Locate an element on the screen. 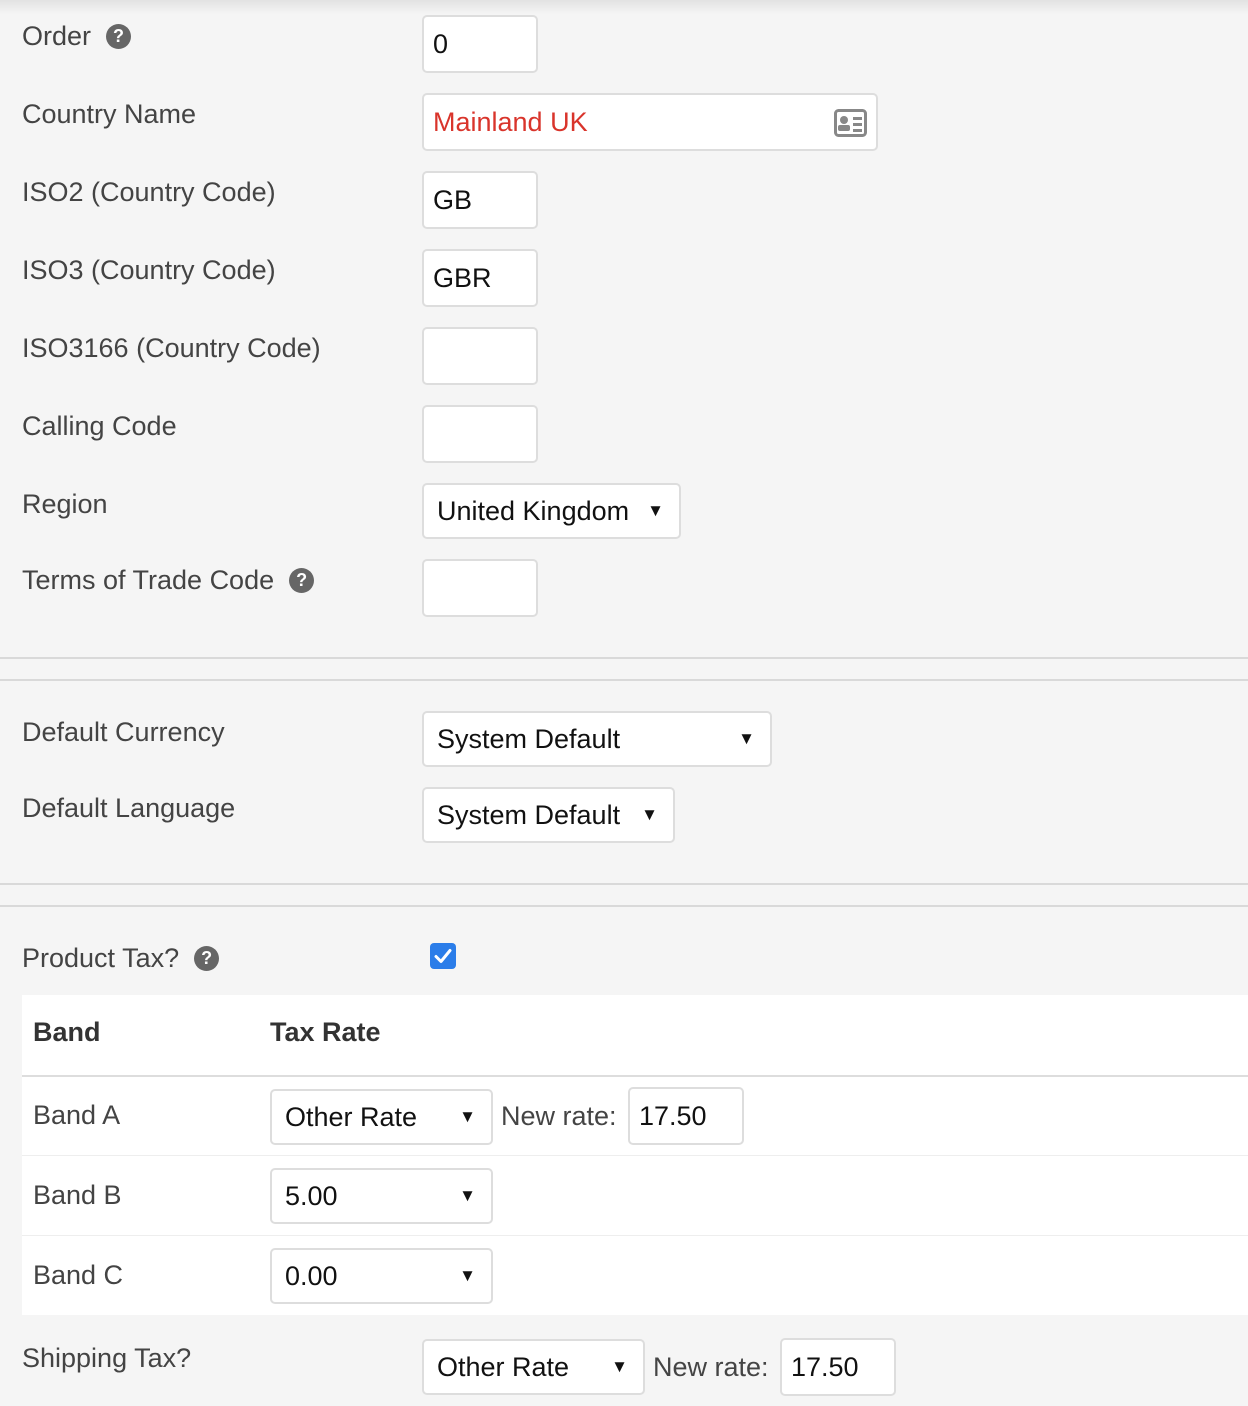 The width and height of the screenshot is (1248, 1406). calling-code-label: Calling Code is located at coordinates (99, 426).